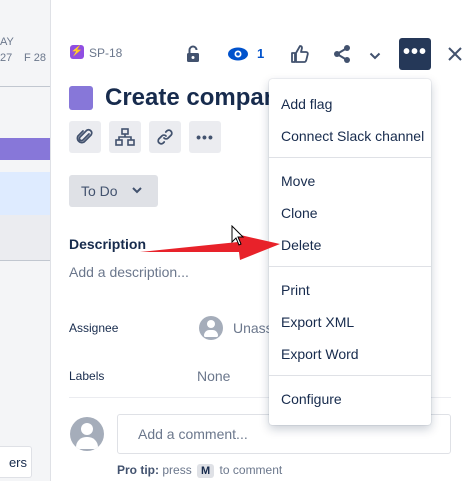 This screenshot has width=471, height=481. I want to click on child-issues-icon, so click(125, 137).